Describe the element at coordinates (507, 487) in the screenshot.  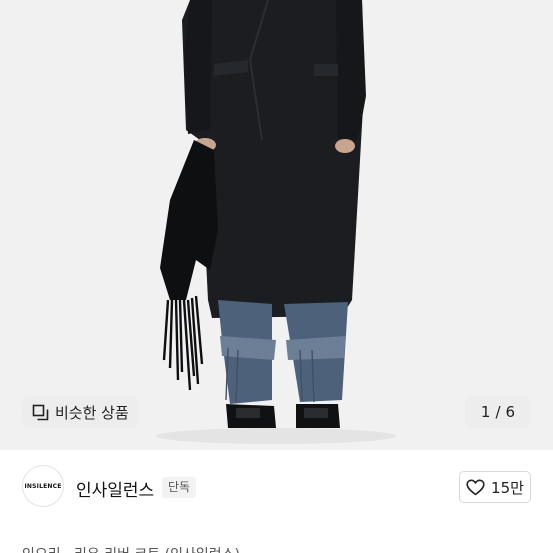
I see `like-count: 15만` at that location.